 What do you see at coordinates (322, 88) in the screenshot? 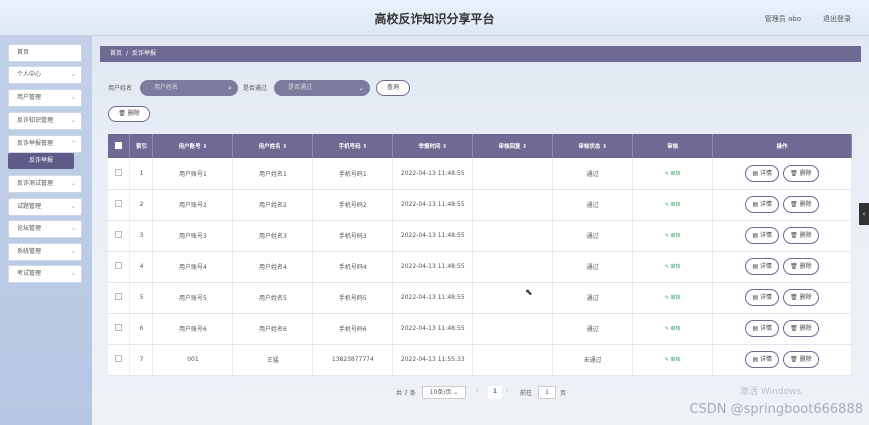
I see `passed-select: 是否通过 ⌄` at bounding box center [322, 88].